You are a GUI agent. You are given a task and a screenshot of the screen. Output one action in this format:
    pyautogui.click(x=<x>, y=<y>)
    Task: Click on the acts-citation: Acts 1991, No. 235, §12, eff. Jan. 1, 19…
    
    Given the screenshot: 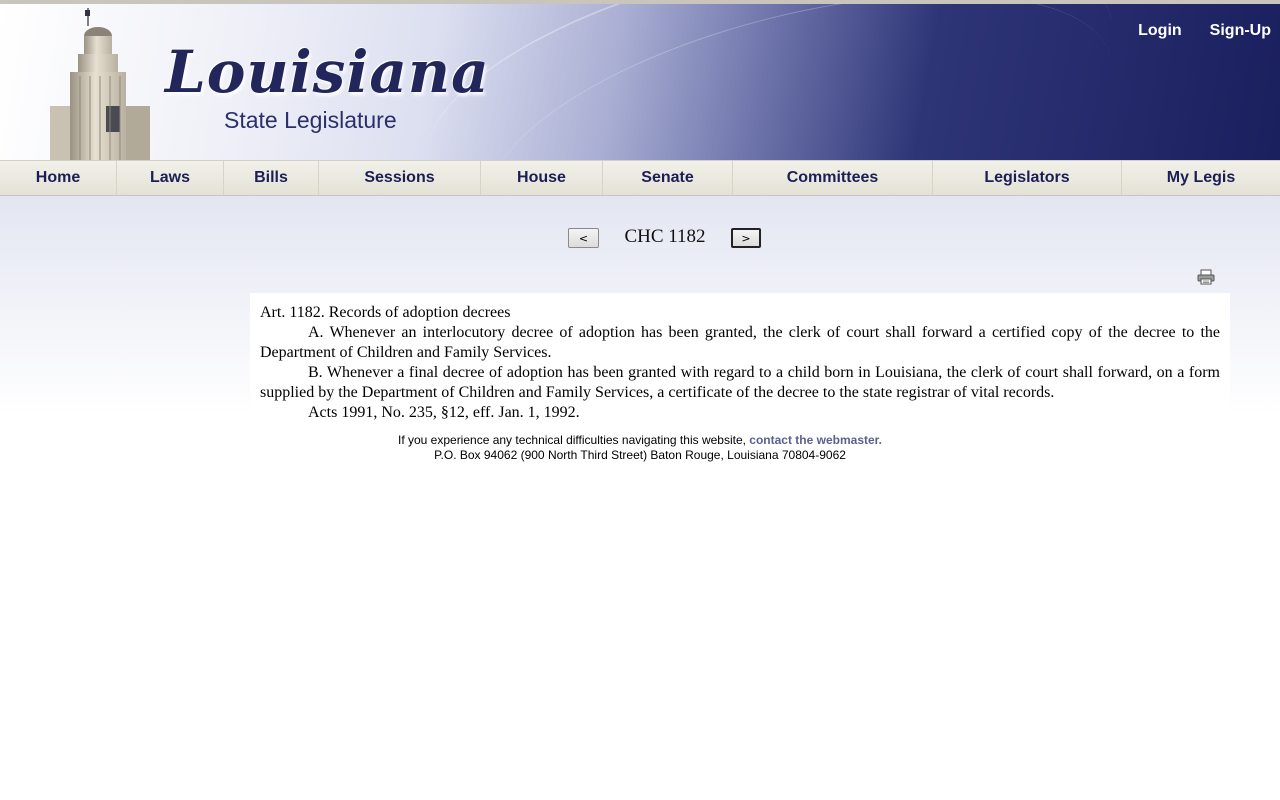 What is the action you would take?
    pyautogui.click(x=444, y=412)
    